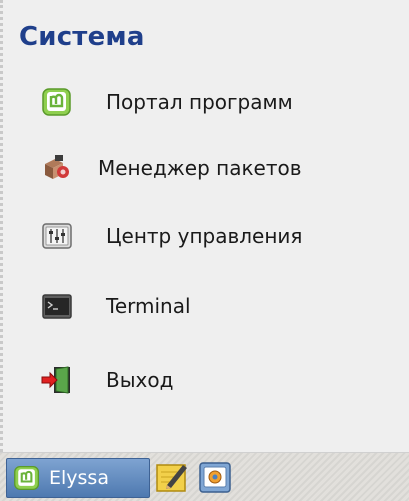 The image size is (409, 501). I want to click on screenshot-launcher, so click(215, 477).